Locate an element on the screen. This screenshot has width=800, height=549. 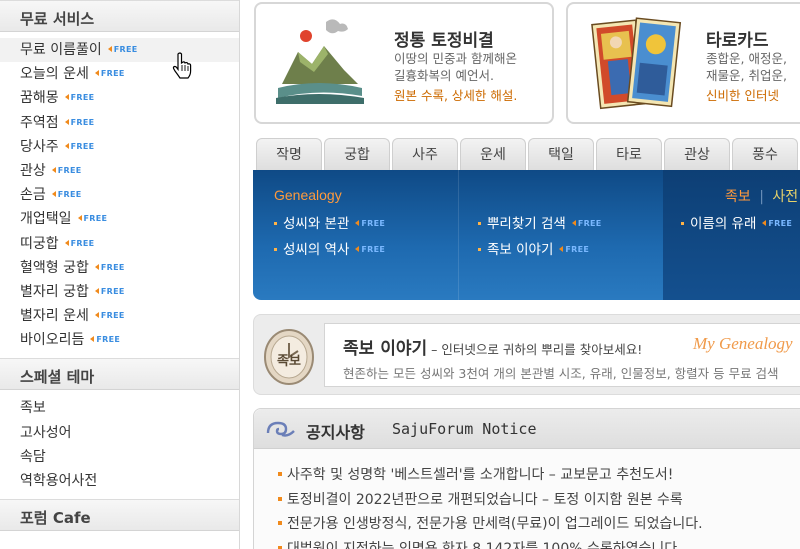
sidebar-item-label: 꿈해몽 is located at coordinates (39, 98).